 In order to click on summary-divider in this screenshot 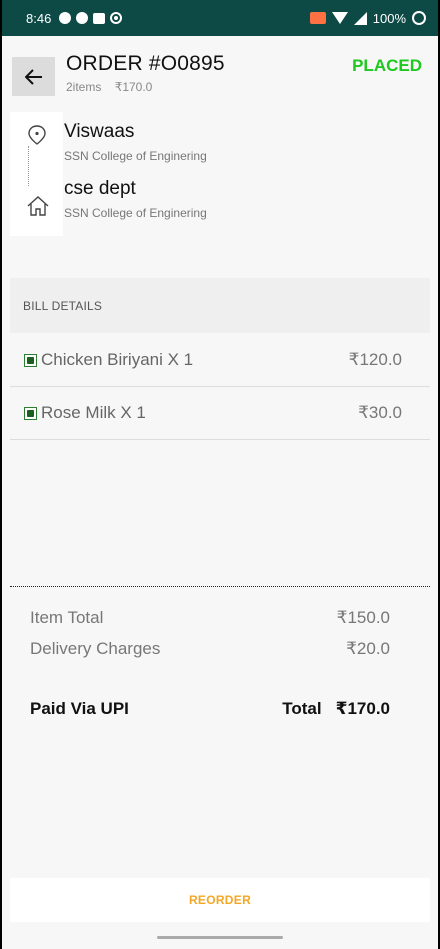, I will do `click(220, 586)`.